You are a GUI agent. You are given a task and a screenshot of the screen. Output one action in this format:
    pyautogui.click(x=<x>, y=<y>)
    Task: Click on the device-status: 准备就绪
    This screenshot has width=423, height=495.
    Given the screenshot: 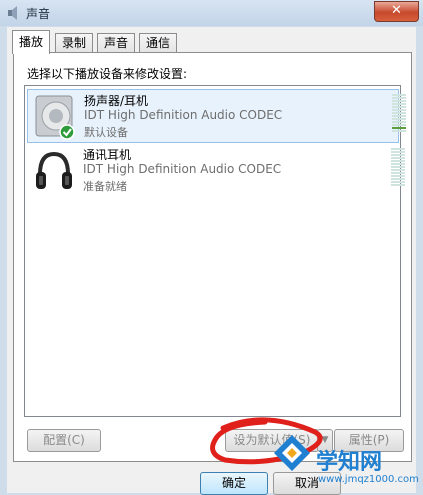 What is the action you would take?
    pyautogui.click(x=105, y=186)
    